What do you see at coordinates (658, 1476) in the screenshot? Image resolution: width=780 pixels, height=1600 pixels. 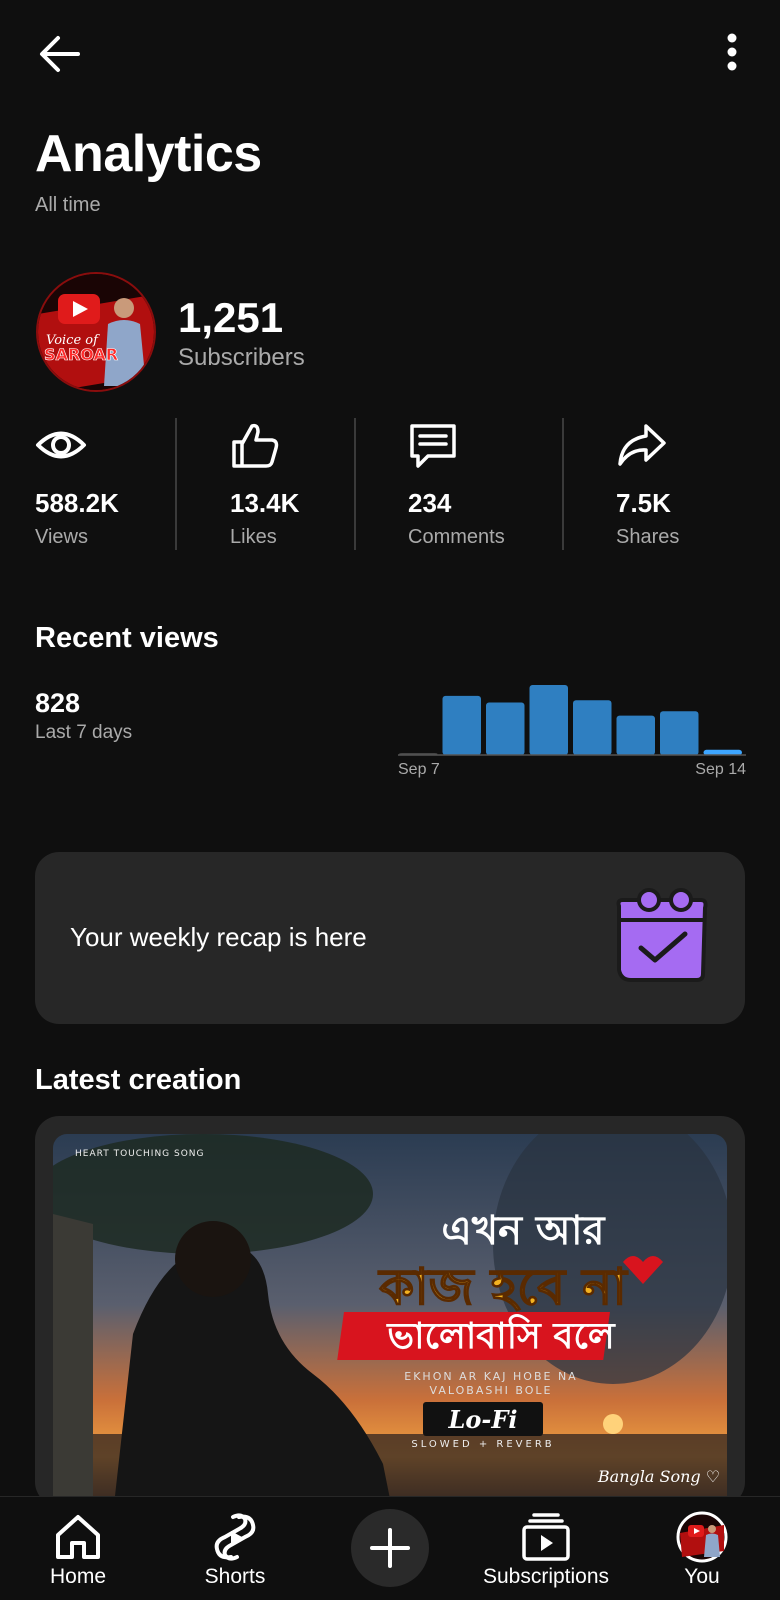 I see `thumb-sign: Bangla Song ♡` at bounding box center [658, 1476].